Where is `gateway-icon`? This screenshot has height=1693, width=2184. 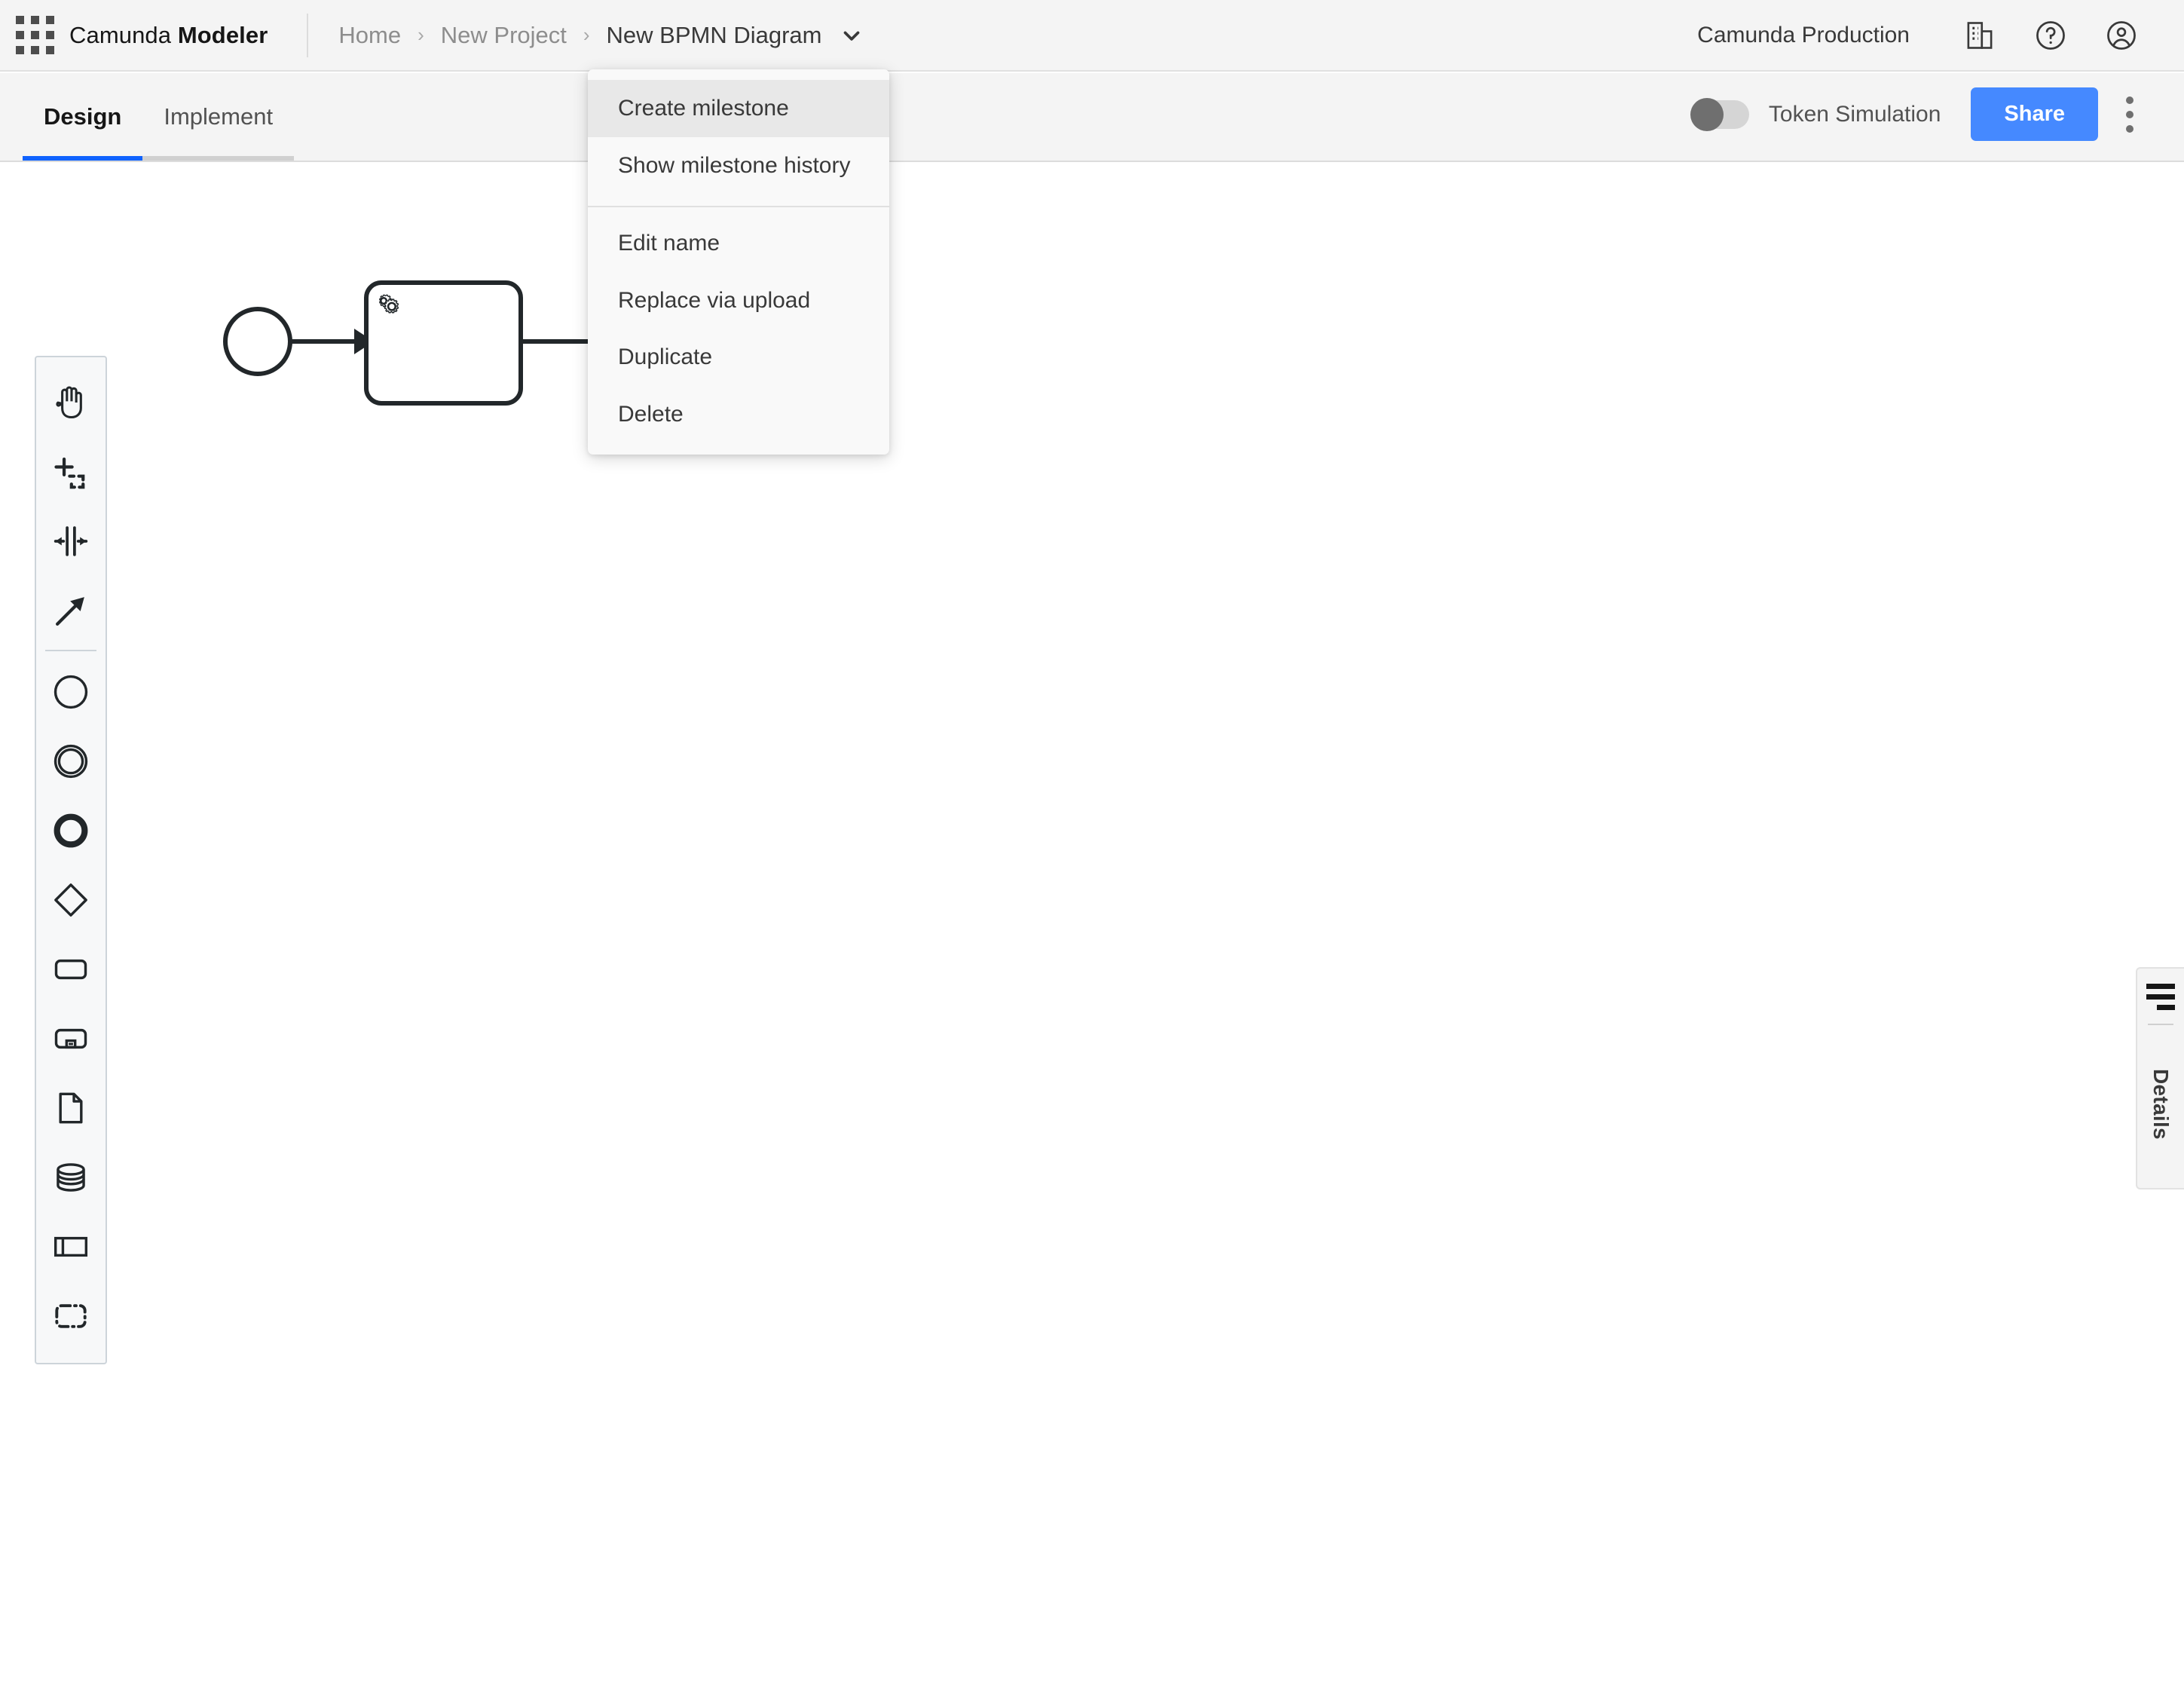
gateway-icon is located at coordinates (71, 900).